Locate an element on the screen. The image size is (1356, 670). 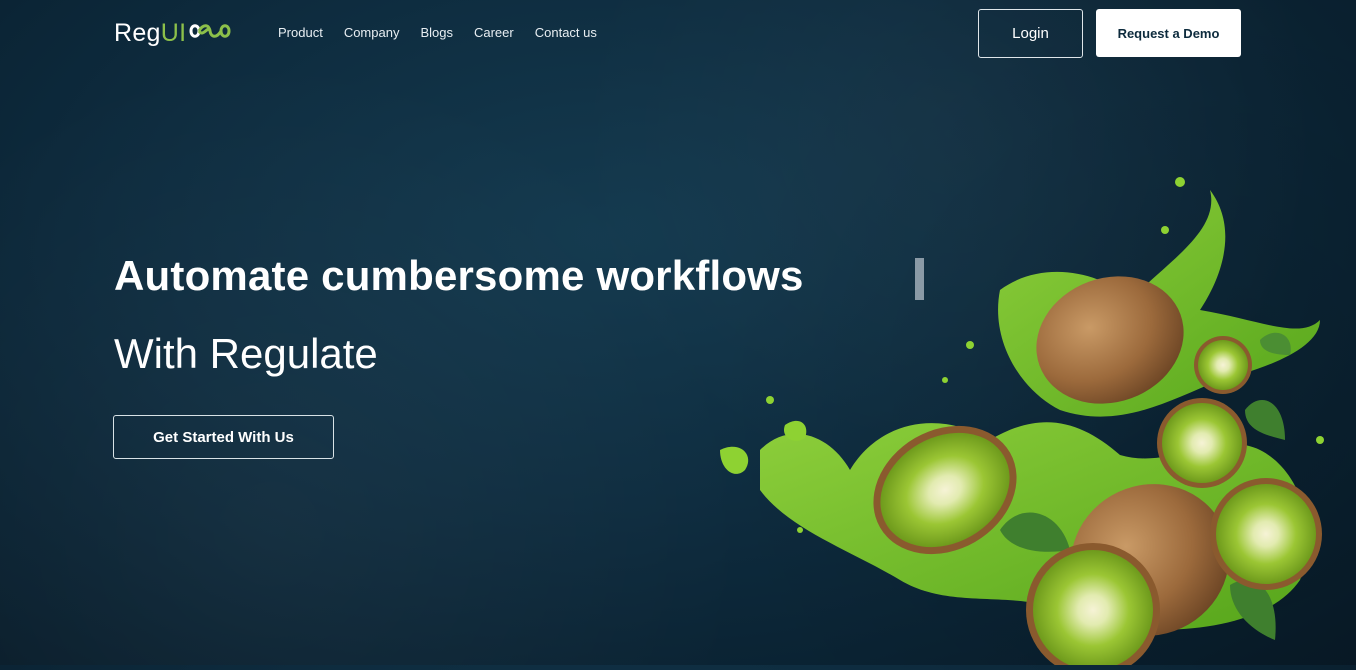
request-demo-button: Request a Demo is located at coordinates (1168, 33).